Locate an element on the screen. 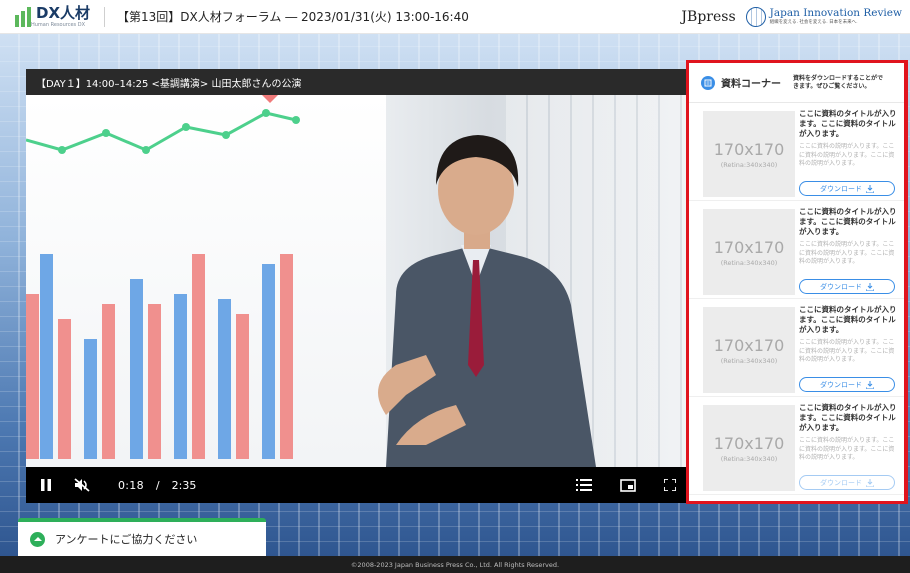 The height and width of the screenshot is (573, 910). resource-note: 資料をダウンロードすることができます。ぜひご覧ください。 is located at coordinates (838, 82).